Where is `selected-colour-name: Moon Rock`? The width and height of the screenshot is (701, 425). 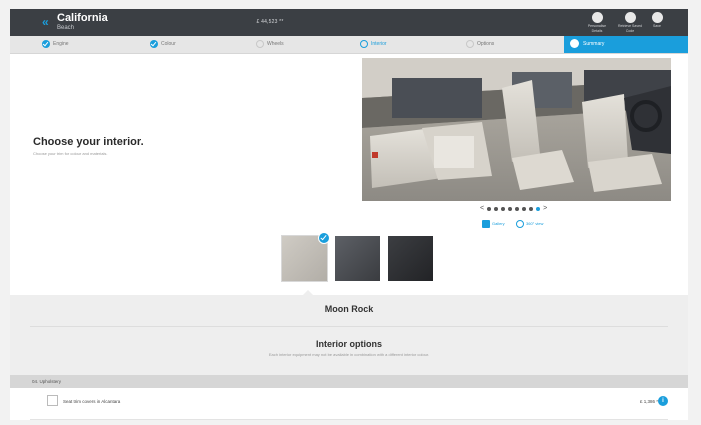 selected-colour-name: Moon Rock is located at coordinates (349, 309).